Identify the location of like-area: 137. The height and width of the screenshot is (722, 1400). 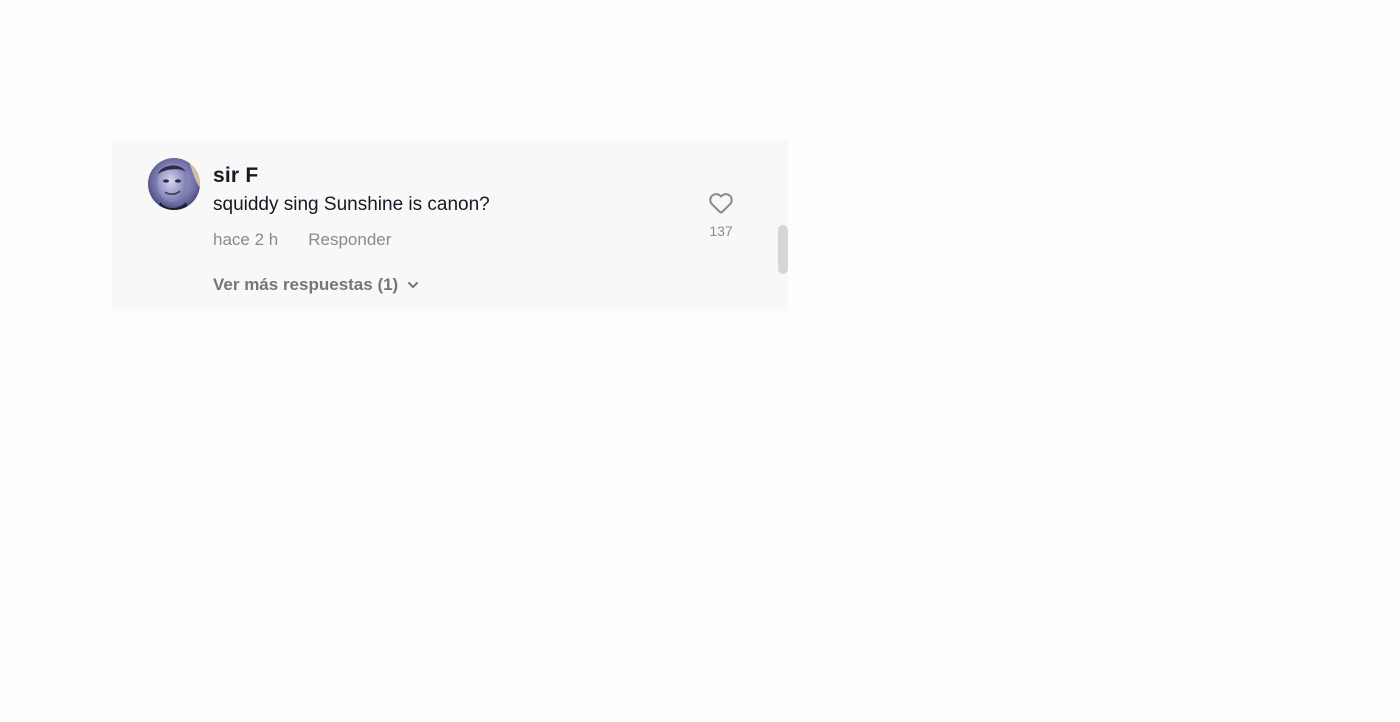
(721, 214).